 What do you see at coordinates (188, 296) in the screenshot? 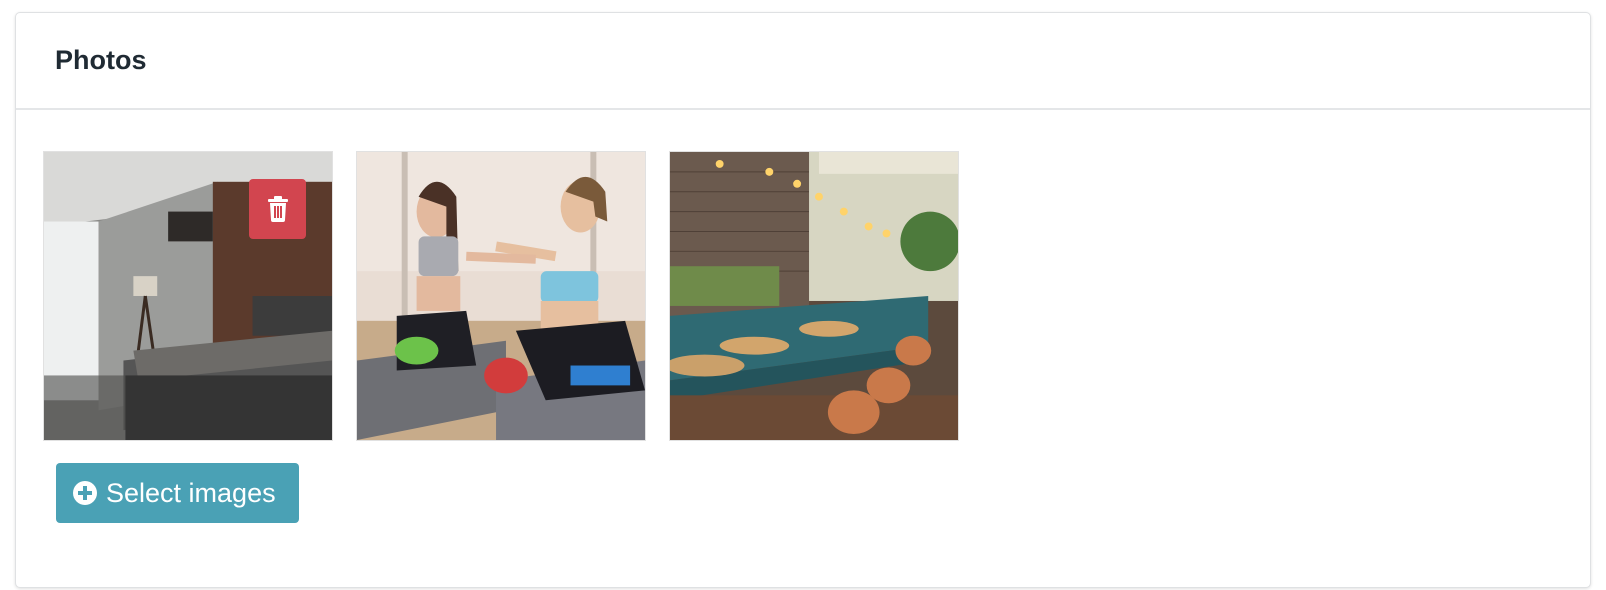
I see `photo-thumbnail-bedroom` at bounding box center [188, 296].